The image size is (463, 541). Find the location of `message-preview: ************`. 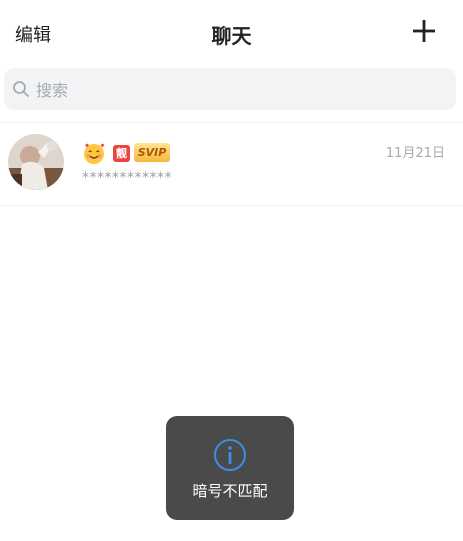

message-preview: ************ is located at coordinates (127, 178).